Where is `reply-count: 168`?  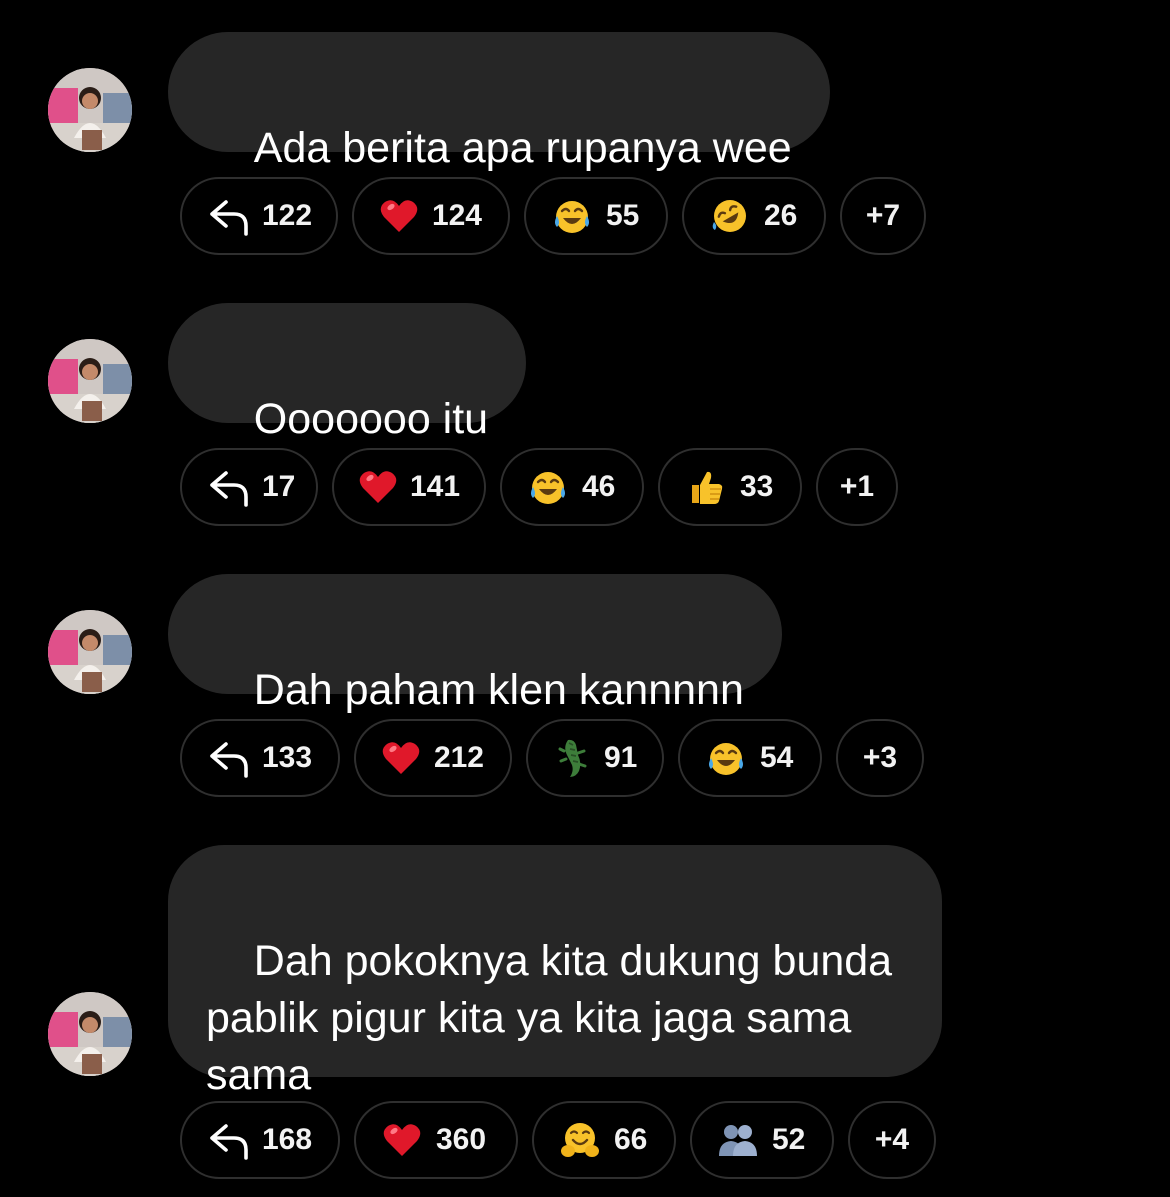 reply-count: 168 is located at coordinates (287, 1139).